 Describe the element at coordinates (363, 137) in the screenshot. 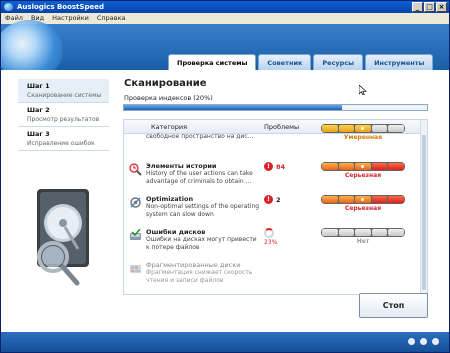

I see `severity-label: Умеренная` at that location.